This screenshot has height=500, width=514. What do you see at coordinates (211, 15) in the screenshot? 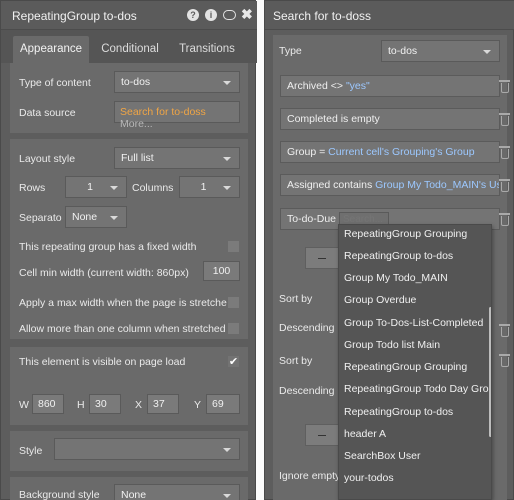
I see `info-icon: i` at bounding box center [211, 15].